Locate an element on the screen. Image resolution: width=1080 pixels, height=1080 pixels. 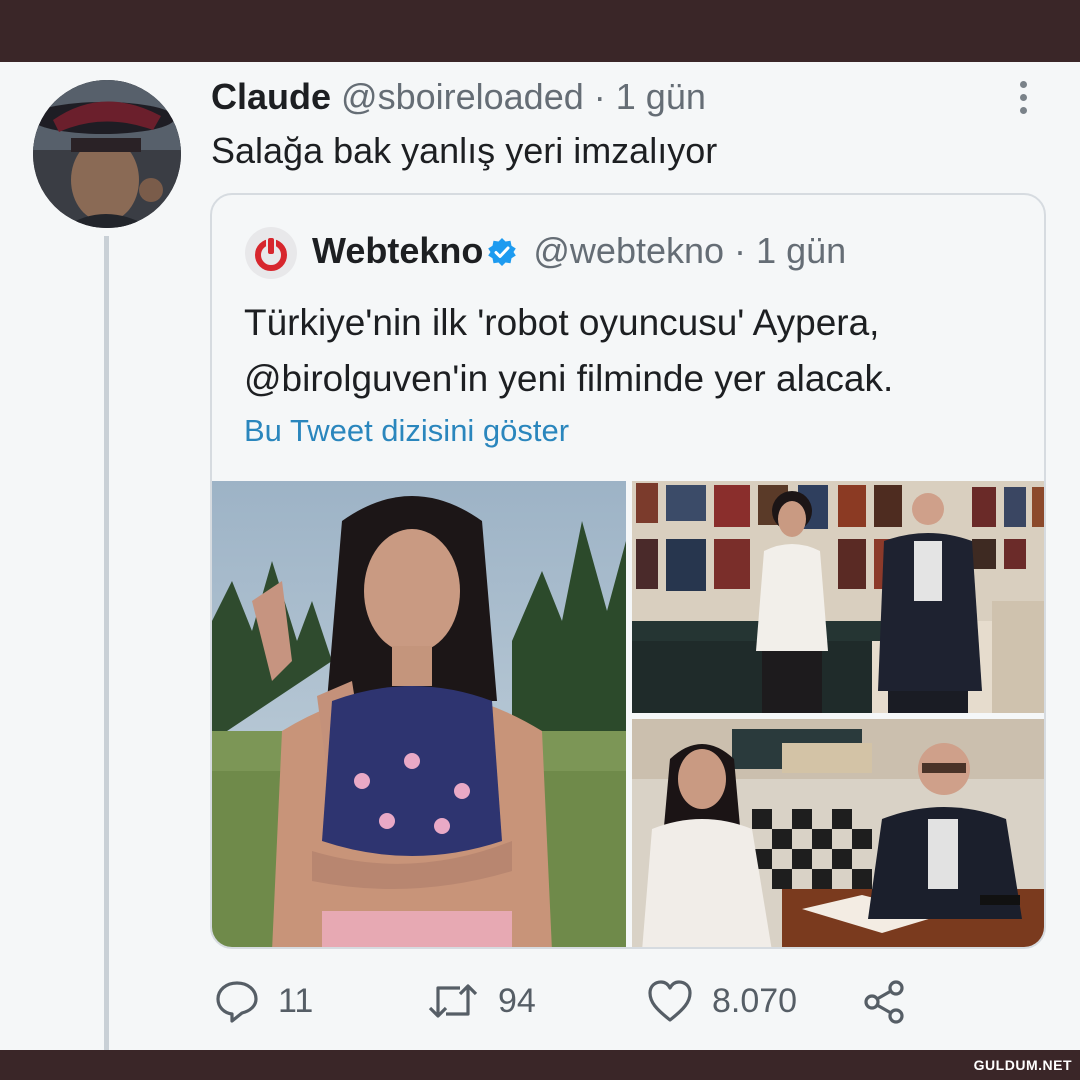
like-count: 8.070 is located at coordinates (755, 1000).